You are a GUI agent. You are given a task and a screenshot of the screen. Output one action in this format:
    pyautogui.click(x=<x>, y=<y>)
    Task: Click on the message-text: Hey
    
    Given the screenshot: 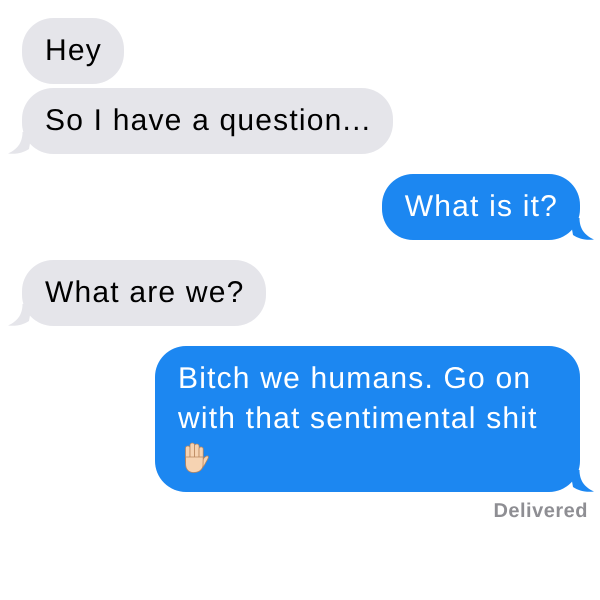 What is the action you would take?
    pyautogui.click(x=73, y=51)
    